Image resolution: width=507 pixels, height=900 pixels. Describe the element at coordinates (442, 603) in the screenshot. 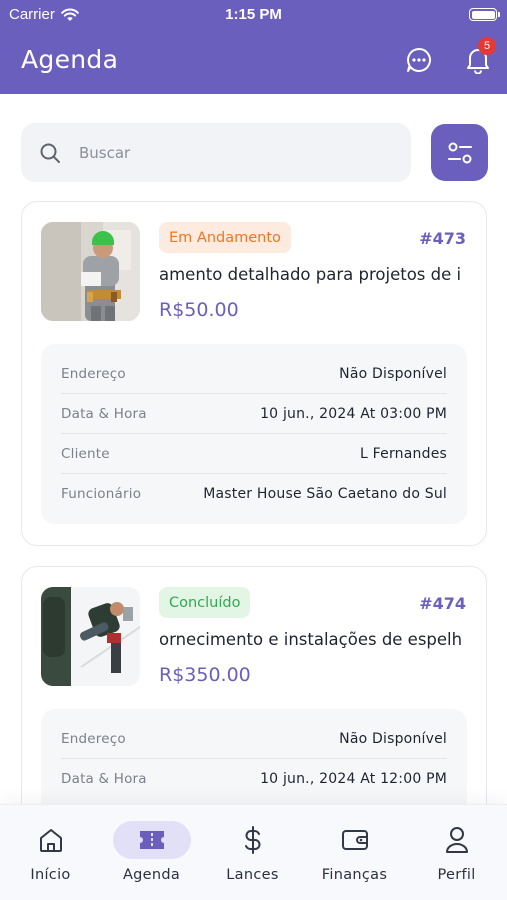

I see `order-id: #474` at that location.